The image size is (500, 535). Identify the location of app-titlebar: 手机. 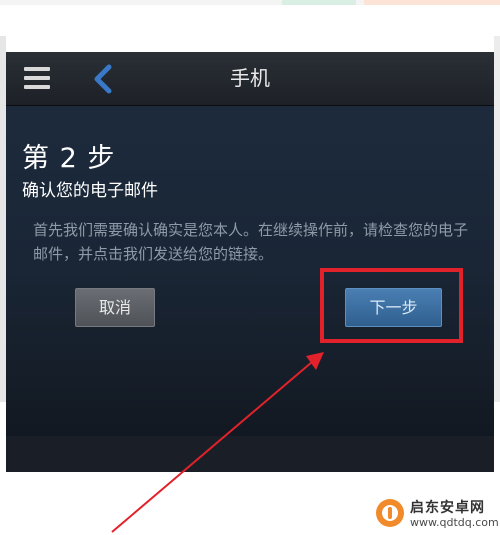
(250, 79).